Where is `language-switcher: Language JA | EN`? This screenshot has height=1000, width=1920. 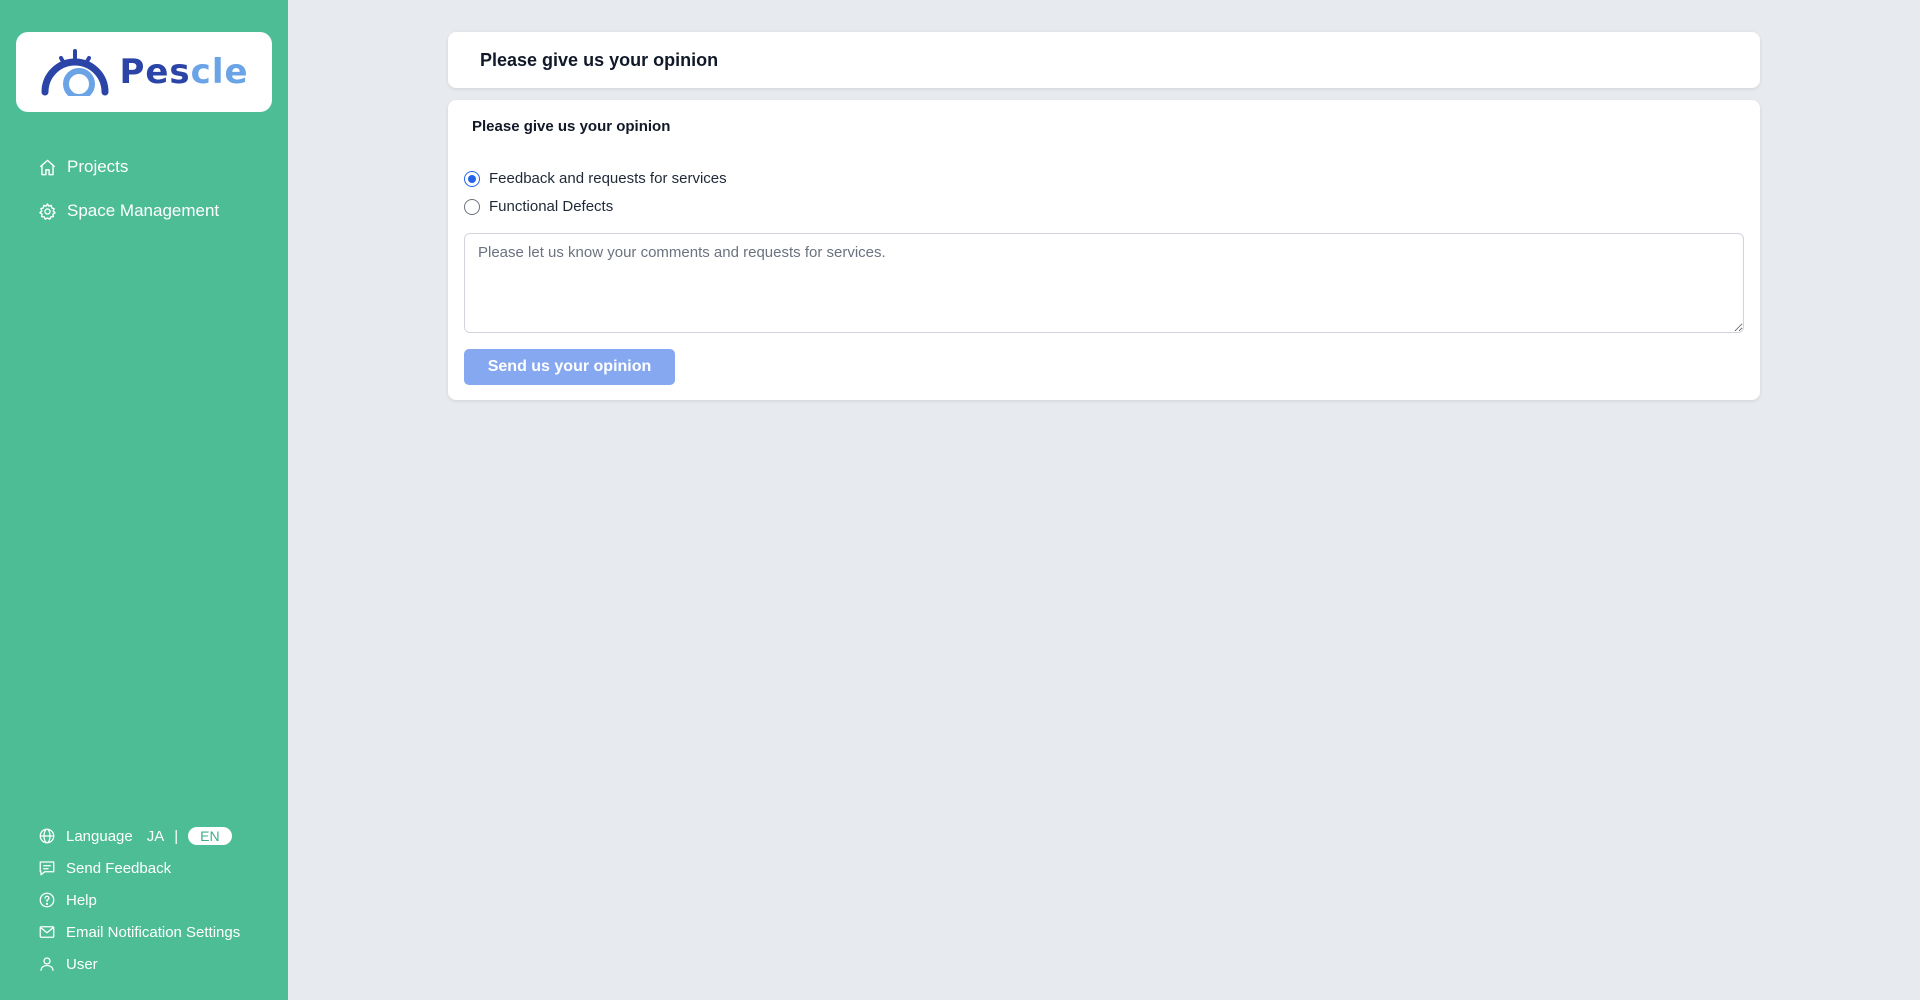
language-switcher: Language JA | EN is located at coordinates (139, 836).